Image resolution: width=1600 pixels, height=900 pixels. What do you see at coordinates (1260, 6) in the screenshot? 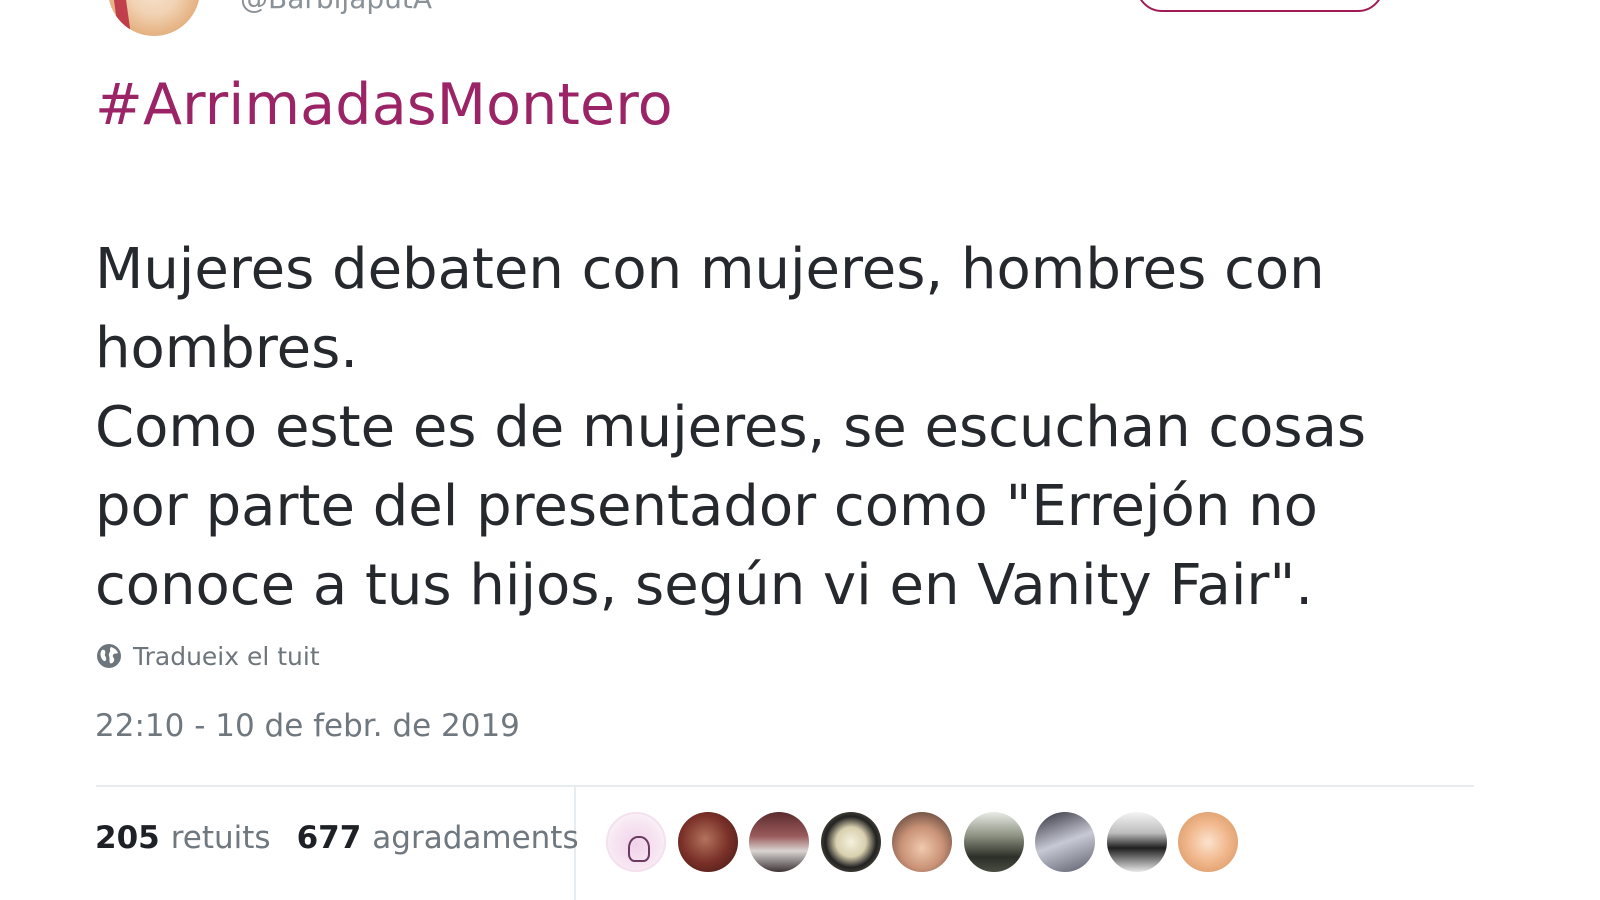
I see `follow-button` at bounding box center [1260, 6].